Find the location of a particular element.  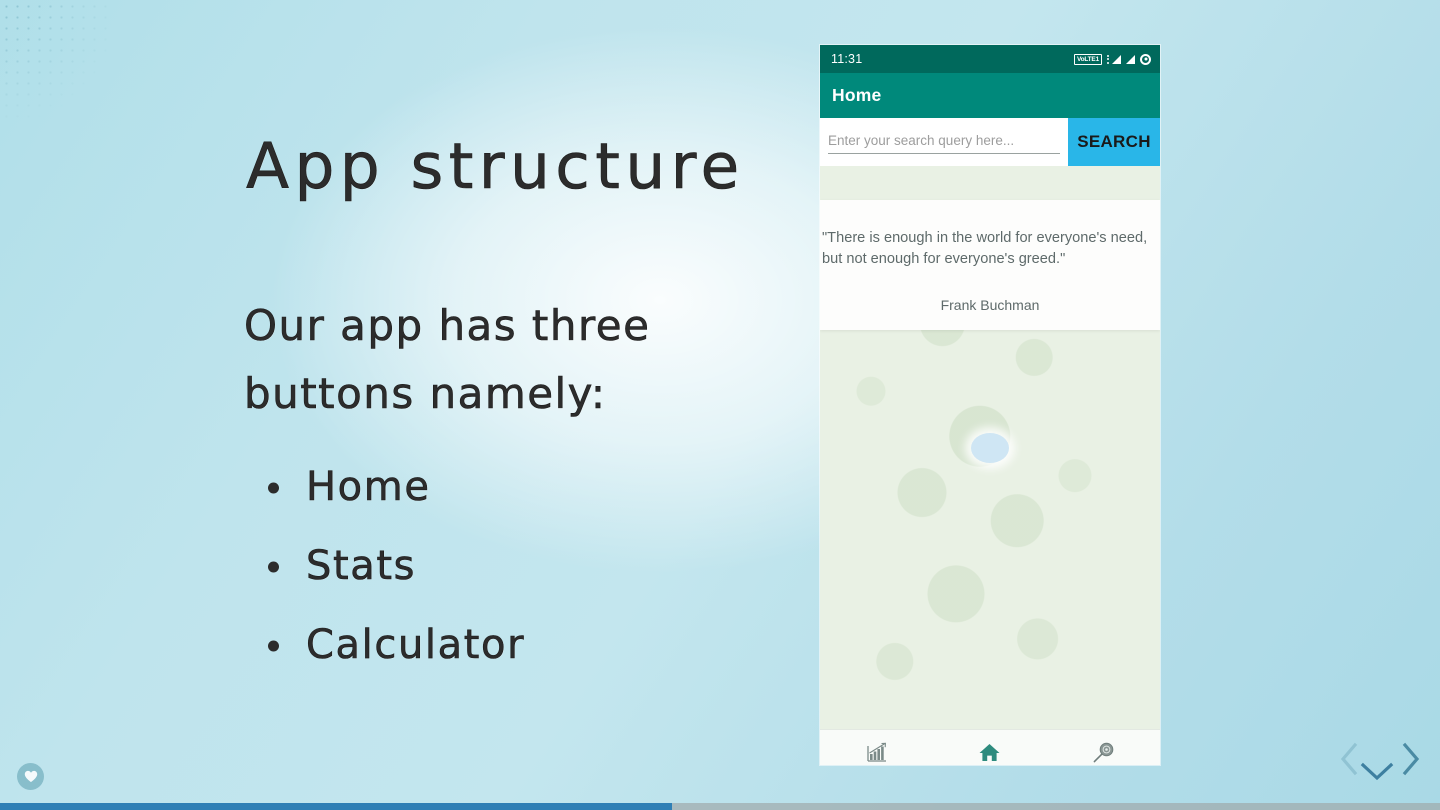

bar-chart-icon is located at coordinates (877, 752).